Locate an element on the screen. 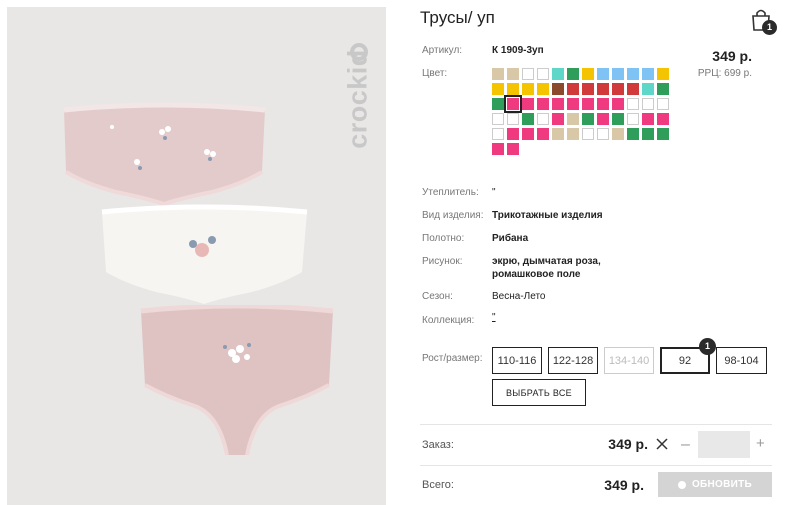 The height and width of the screenshot is (505, 800). size-option-122-128: 122-128 is located at coordinates (573, 360).